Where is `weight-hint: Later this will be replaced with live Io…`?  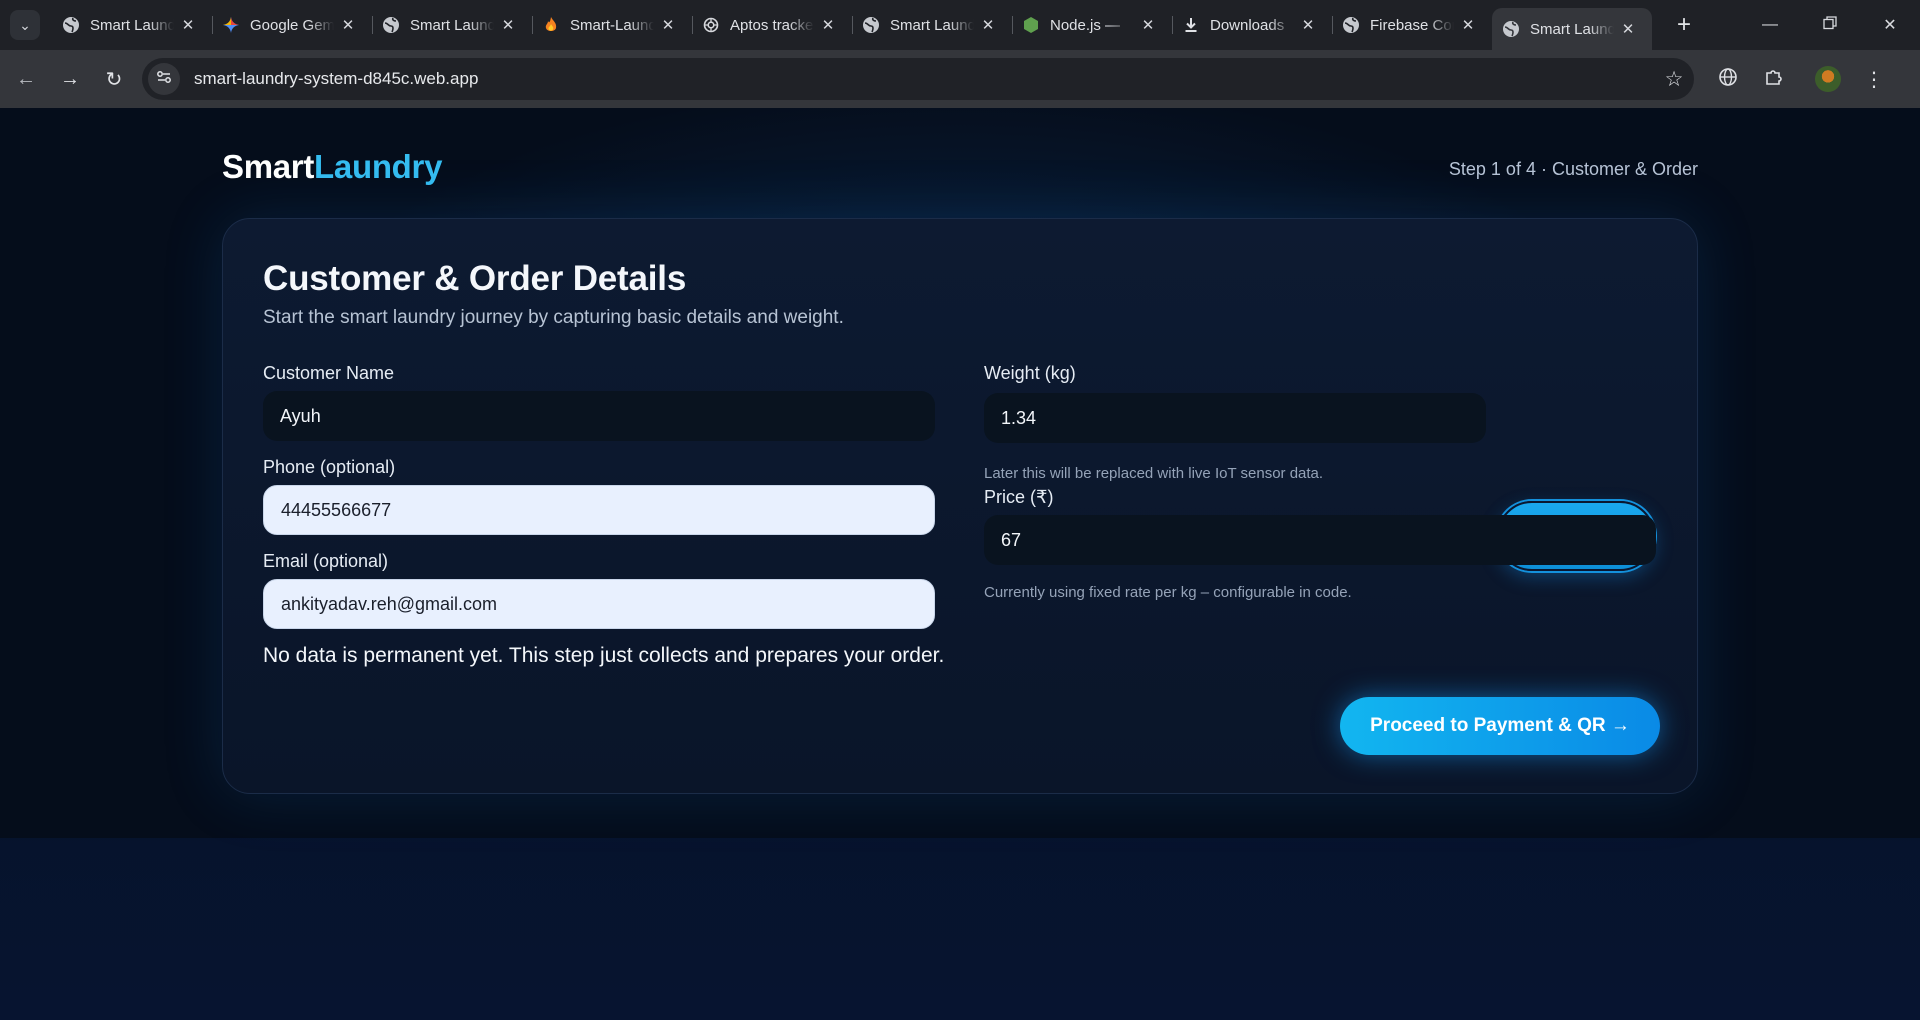 weight-hint: Later this will be replaced with live Io… is located at coordinates (1154, 473).